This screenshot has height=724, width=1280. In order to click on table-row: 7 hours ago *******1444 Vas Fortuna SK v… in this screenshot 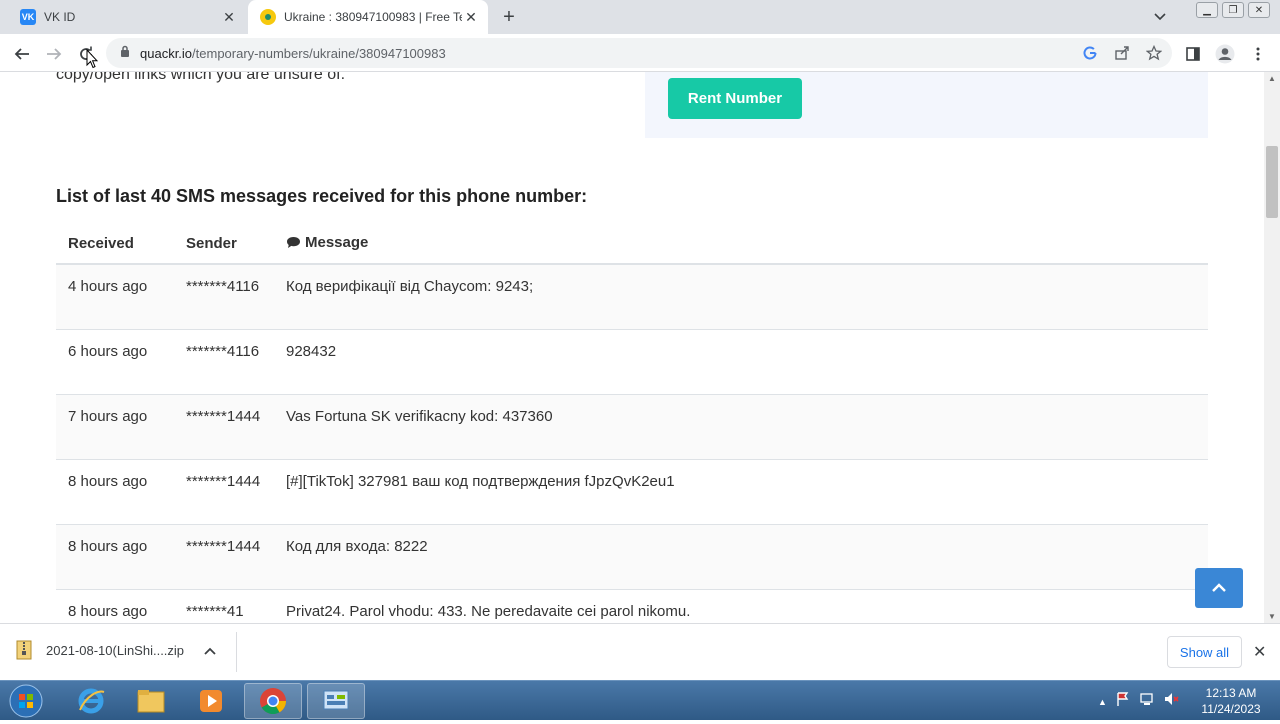, I will do `click(632, 426)`.